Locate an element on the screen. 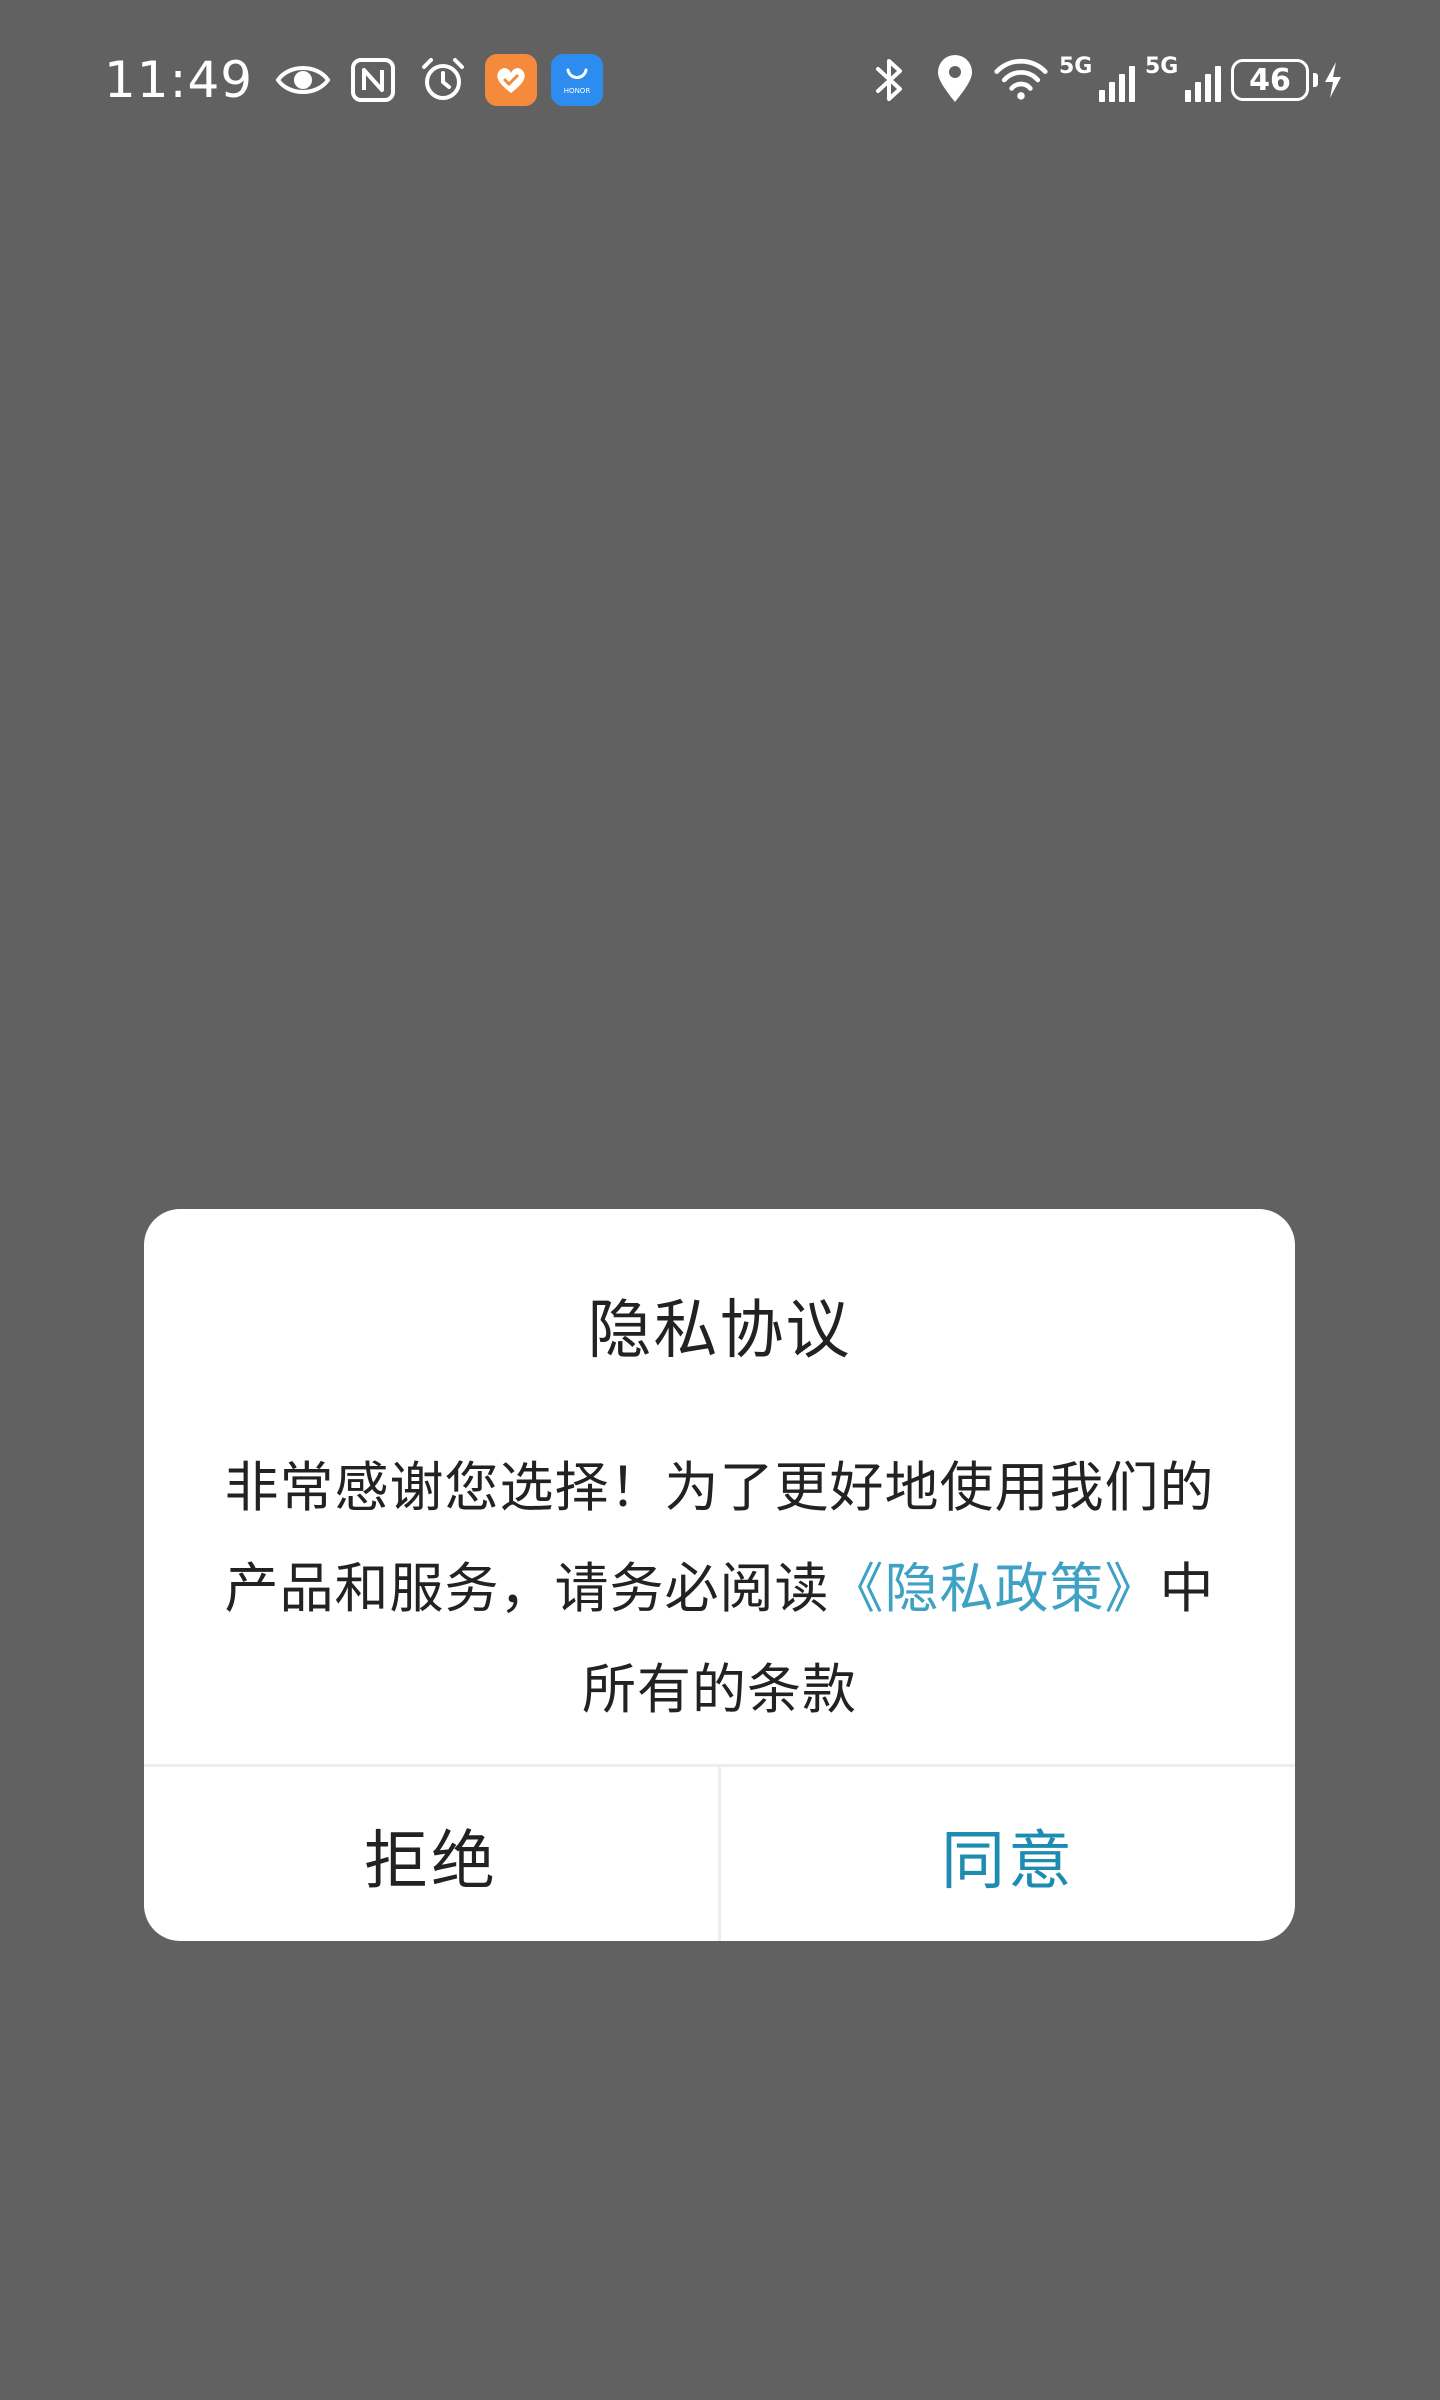 The height and width of the screenshot is (2400, 1440). privacy-policy-link: 《隐私政策》 is located at coordinates (995, 1588).